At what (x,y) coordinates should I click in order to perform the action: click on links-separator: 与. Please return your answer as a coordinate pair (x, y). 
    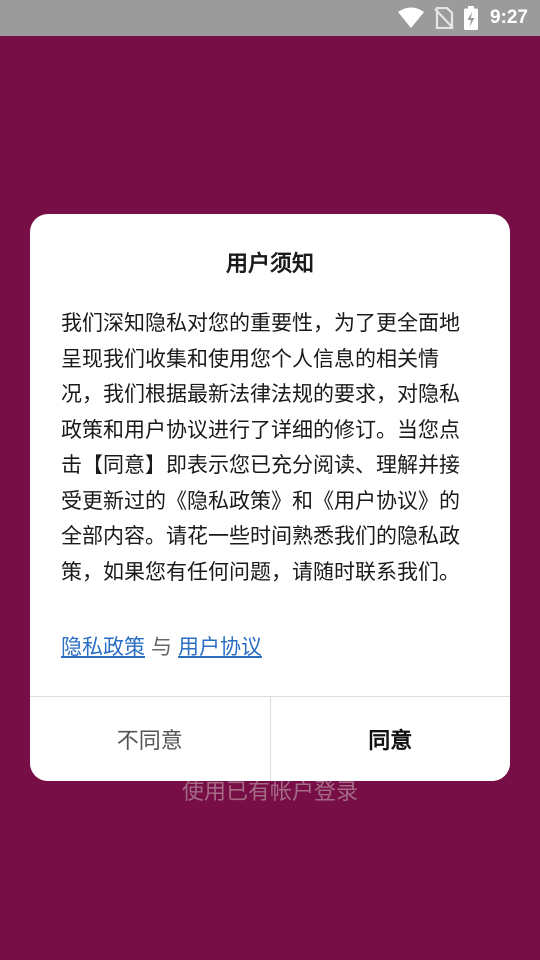
    Looking at the image, I should click on (161, 647).